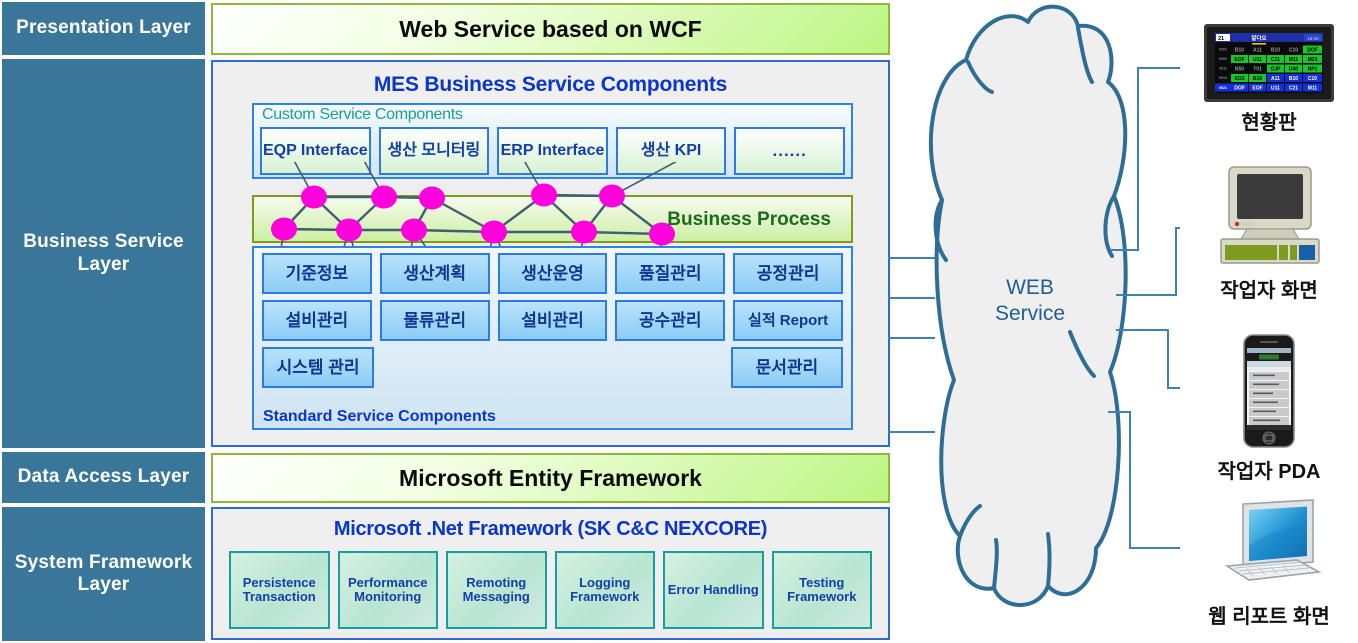  Describe the element at coordinates (1269, 391) in the screenshot. I see `smartphone-icon` at that location.